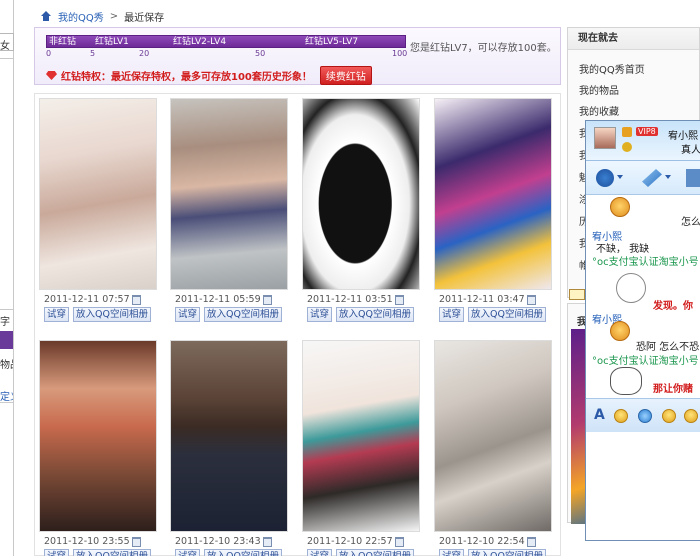 This screenshot has width=700, height=556. I want to click on outfit-date-row: 2011-12-10 23:43, so click(223, 541).